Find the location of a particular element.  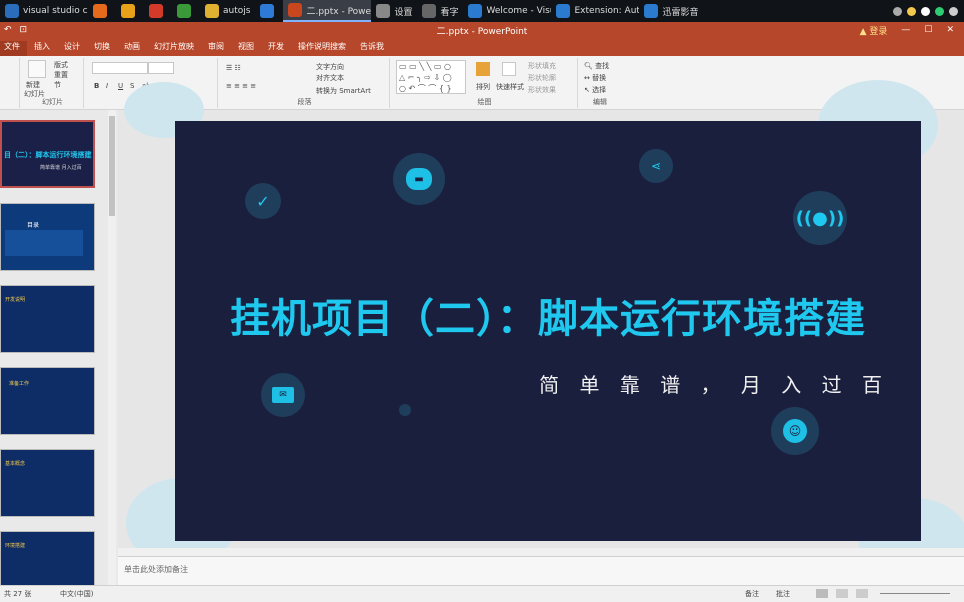

close-button: ✕ is located at coordinates (950, 30).